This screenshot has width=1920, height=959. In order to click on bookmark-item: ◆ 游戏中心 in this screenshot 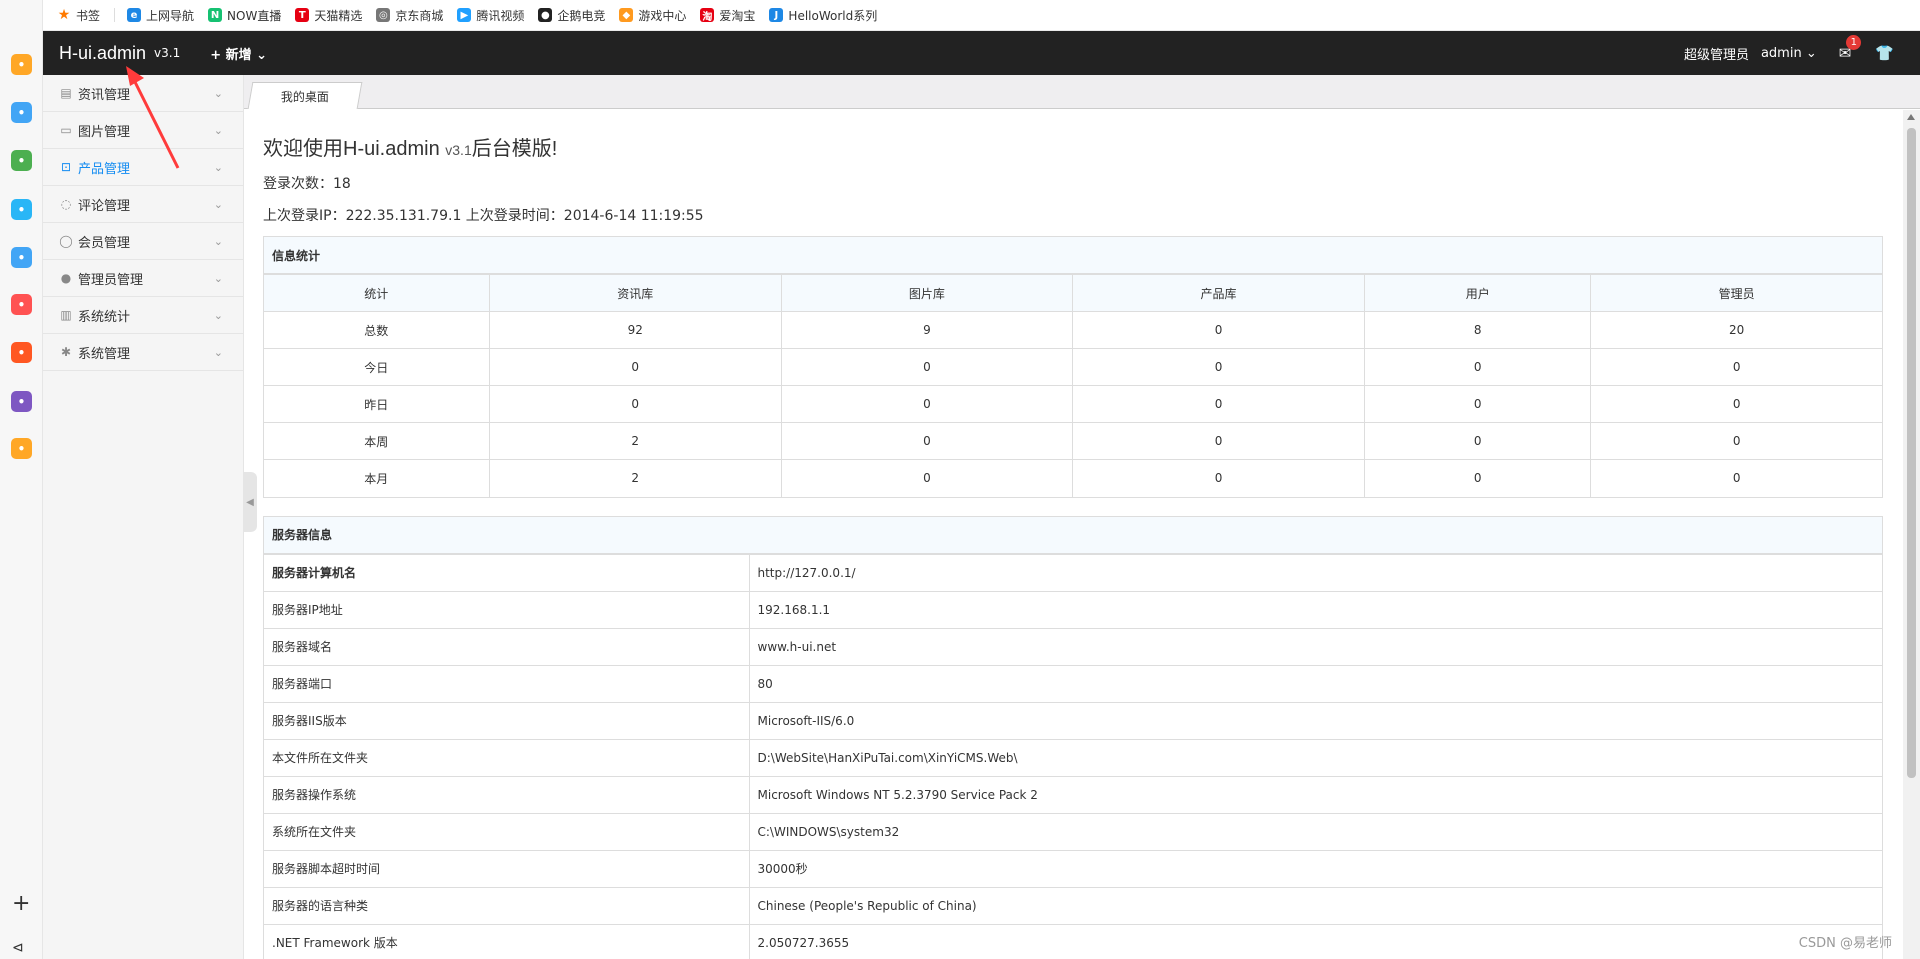, I will do `click(652, 15)`.